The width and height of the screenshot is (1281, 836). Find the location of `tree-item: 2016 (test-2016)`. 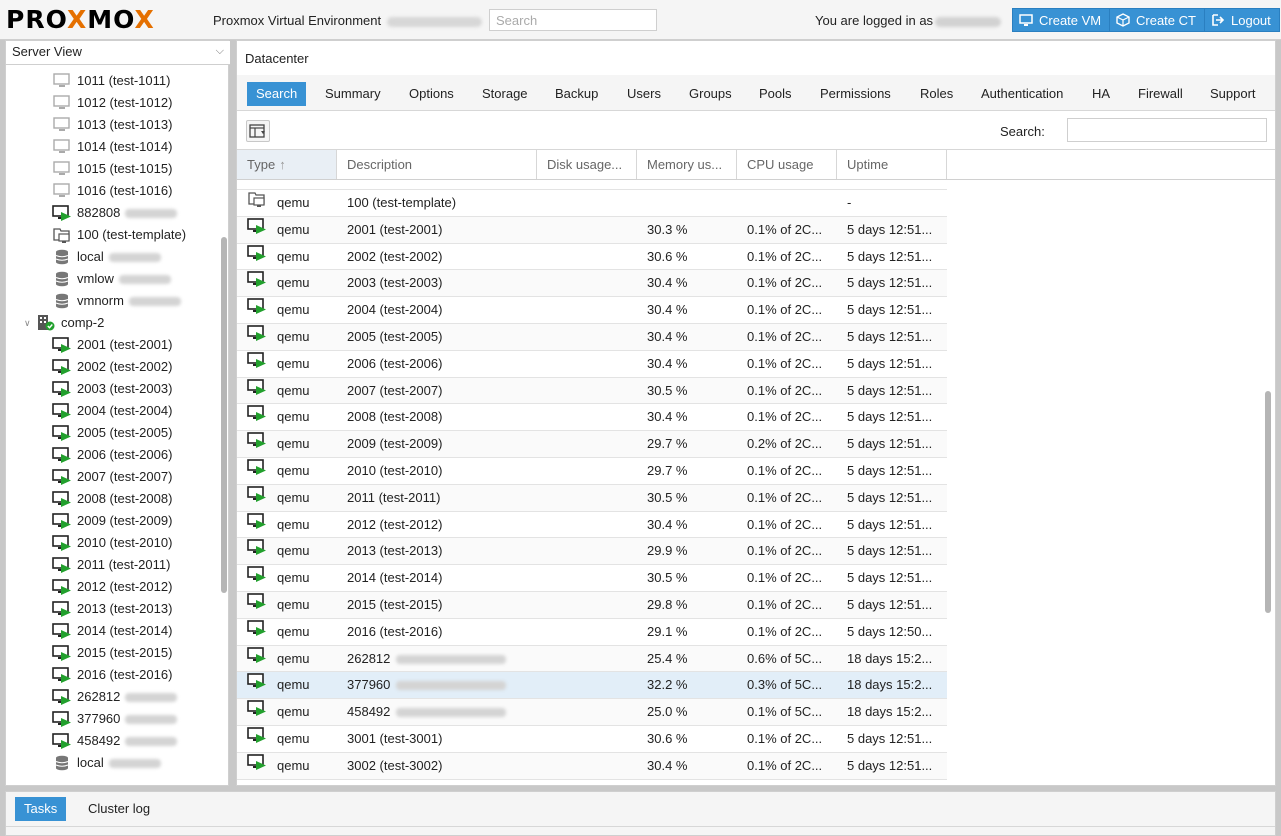

tree-item: 2016 (test-2016) is located at coordinates (112, 675).